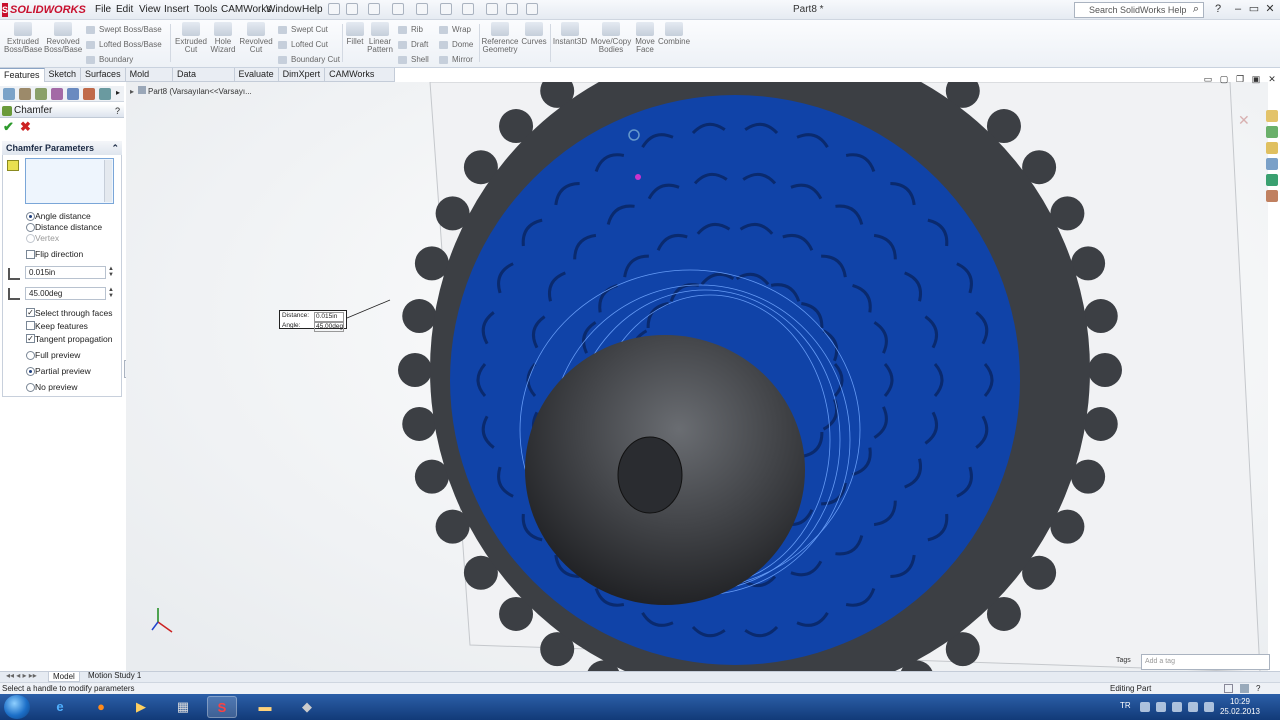 The height and width of the screenshot is (720, 1280). I want to click on configuration-manager-icon, so click(41, 94).